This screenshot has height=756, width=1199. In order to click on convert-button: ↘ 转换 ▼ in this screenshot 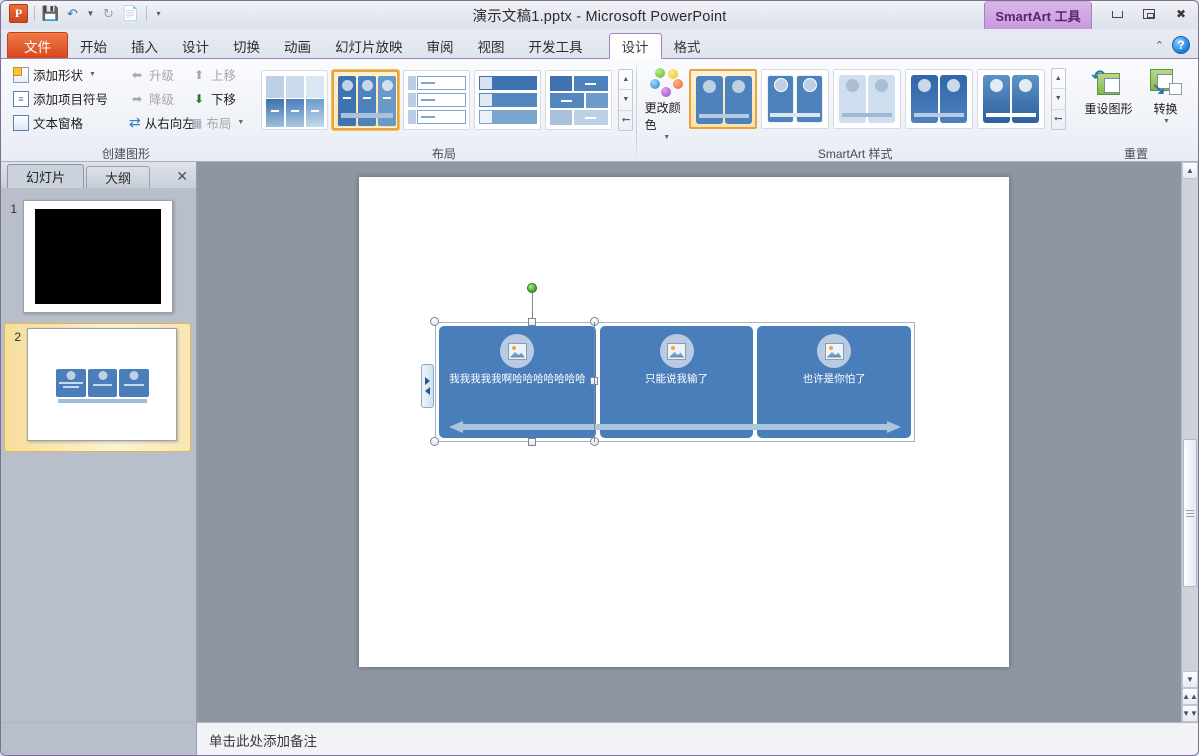, I will do `click(1165, 95)`.